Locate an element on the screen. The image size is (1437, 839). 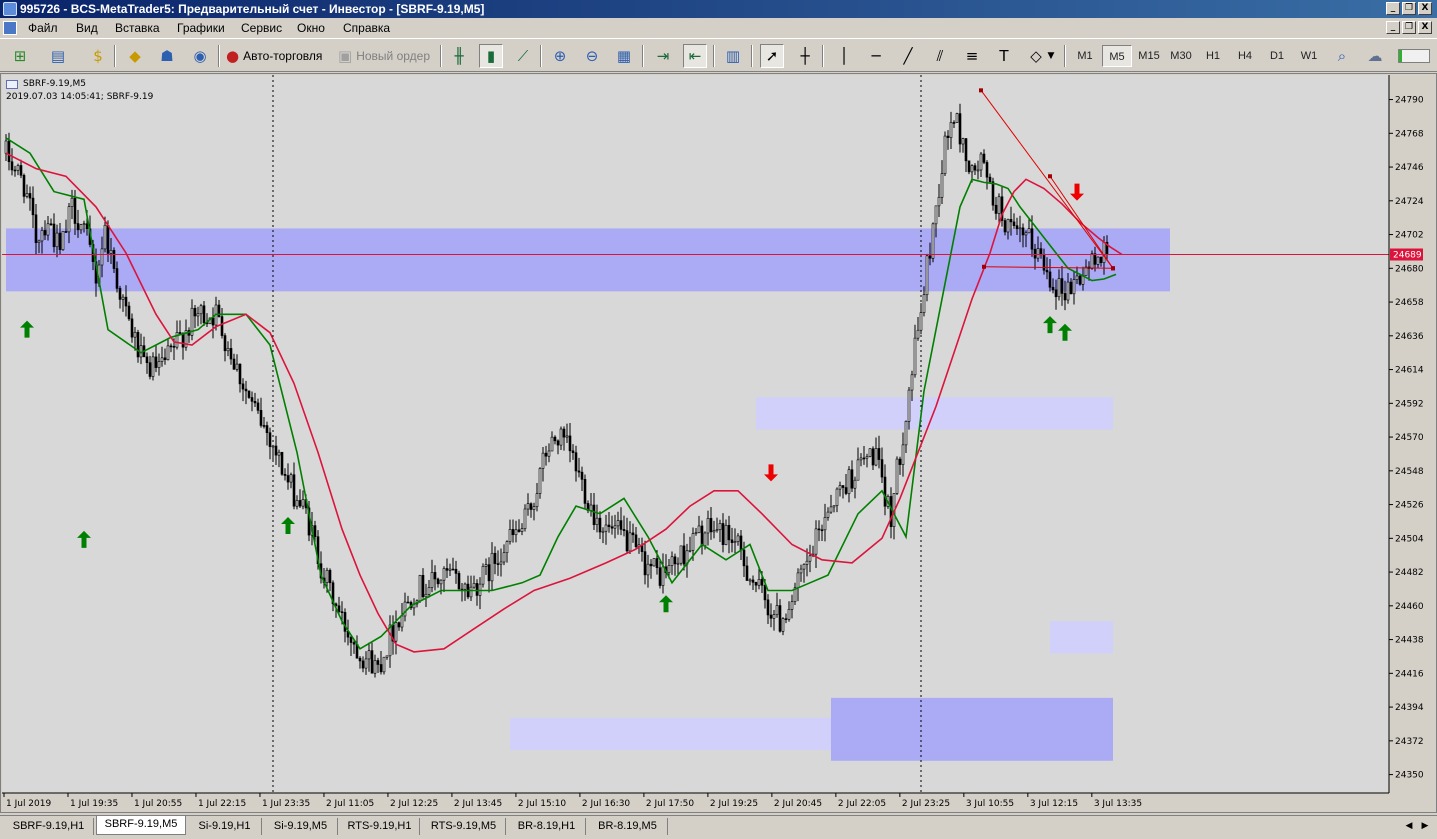
mdi-close-button: X is located at coordinates (1425, 27).